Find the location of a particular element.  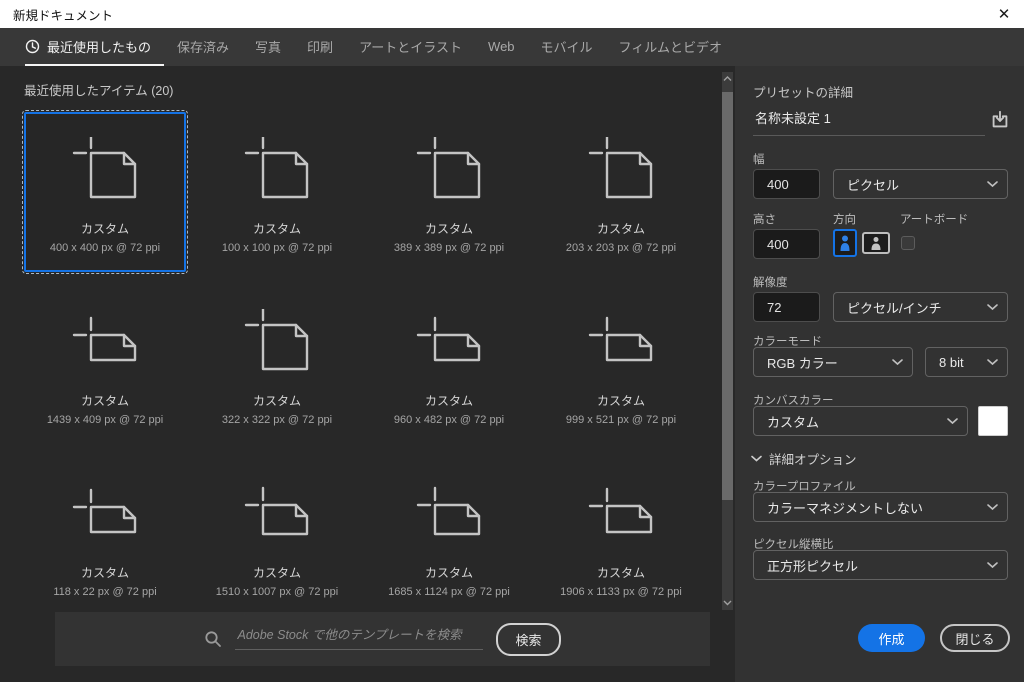

orientation-landscape-button is located at coordinates (876, 243).